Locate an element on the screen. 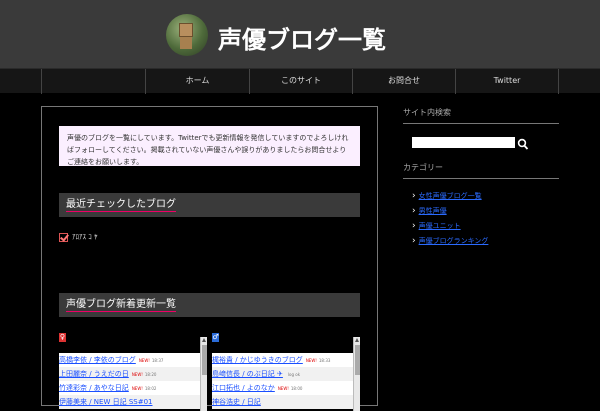 This screenshot has height=411, width=600. nav-item-twitter-label: Twitter is located at coordinates (507, 80).